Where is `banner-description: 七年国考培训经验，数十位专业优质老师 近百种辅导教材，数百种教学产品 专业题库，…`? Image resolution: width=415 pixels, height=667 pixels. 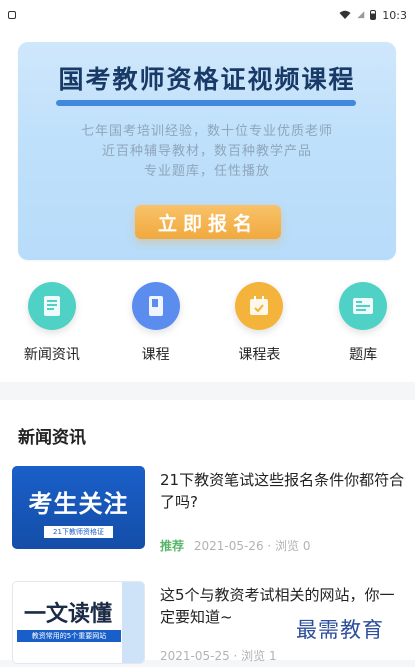
banner-description: 七年国考培训经验，数十位专业优质老师 近百种辅导教材，数百种教学产品 专业题库，… is located at coordinates (207, 152).